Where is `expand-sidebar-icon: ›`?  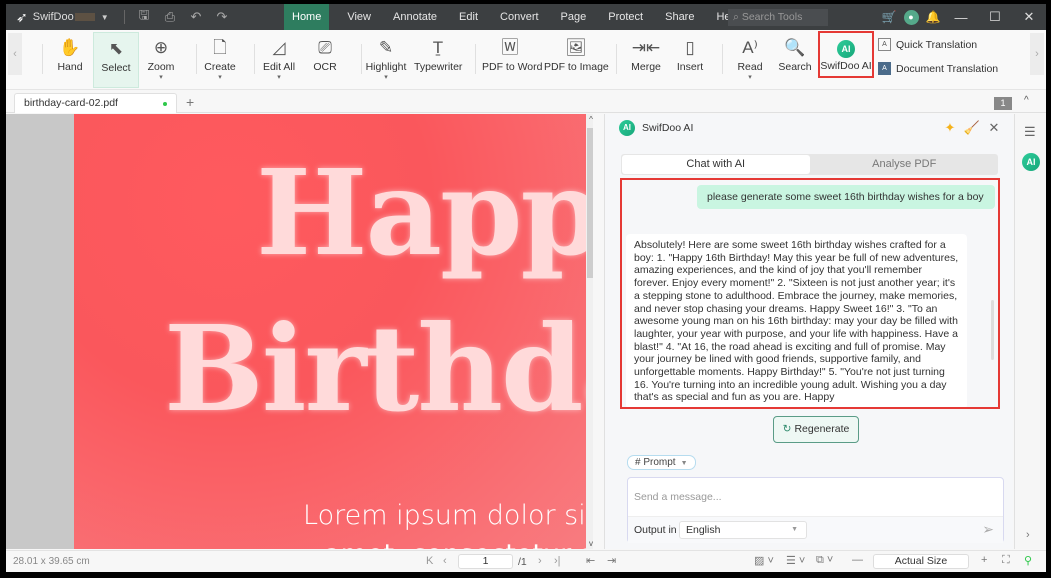 expand-sidebar-icon: › is located at coordinates (1028, 535).